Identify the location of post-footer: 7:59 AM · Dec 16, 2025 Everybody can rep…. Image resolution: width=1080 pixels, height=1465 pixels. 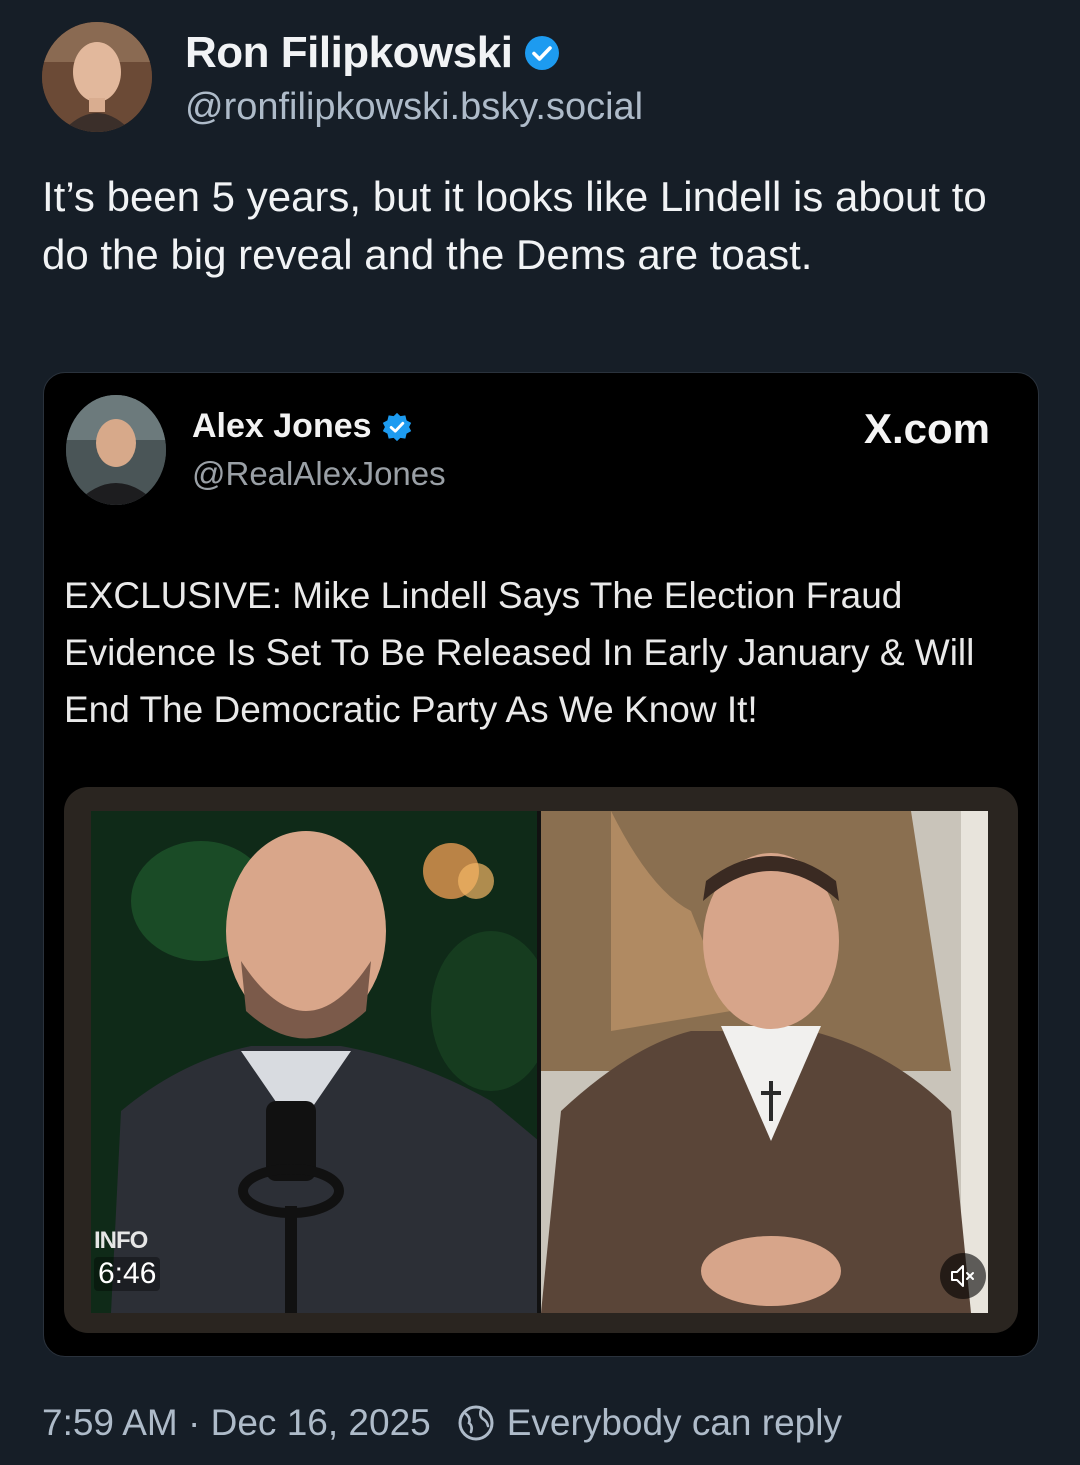
(442, 1423).